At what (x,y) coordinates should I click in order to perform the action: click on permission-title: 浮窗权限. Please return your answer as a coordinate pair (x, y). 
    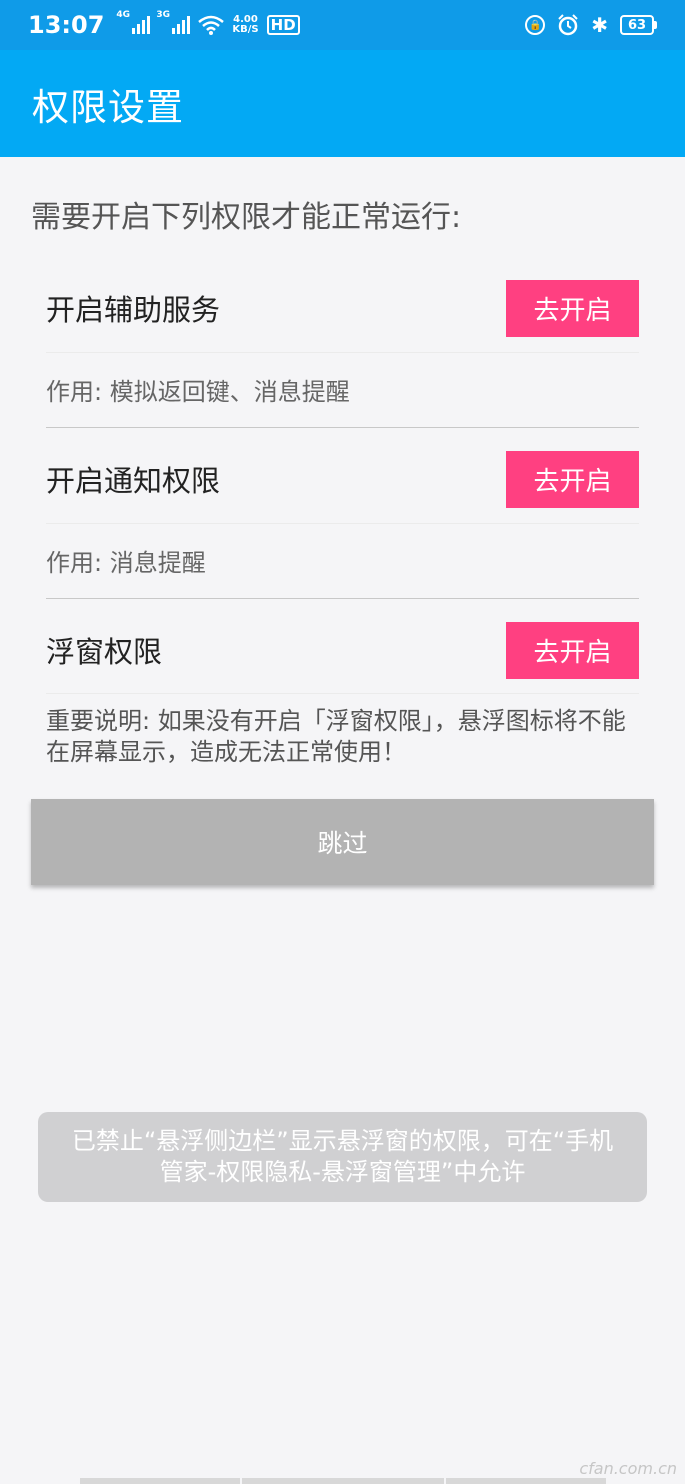
    Looking at the image, I should click on (104, 652).